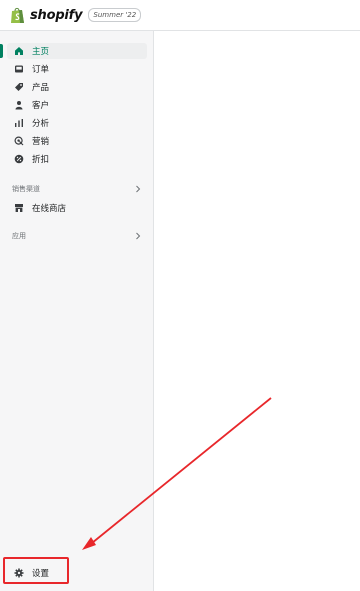 The image size is (360, 591). Describe the element at coordinates (41, 160) in the screenshot. I see `sidebar-item-label: 折扣` at that location.